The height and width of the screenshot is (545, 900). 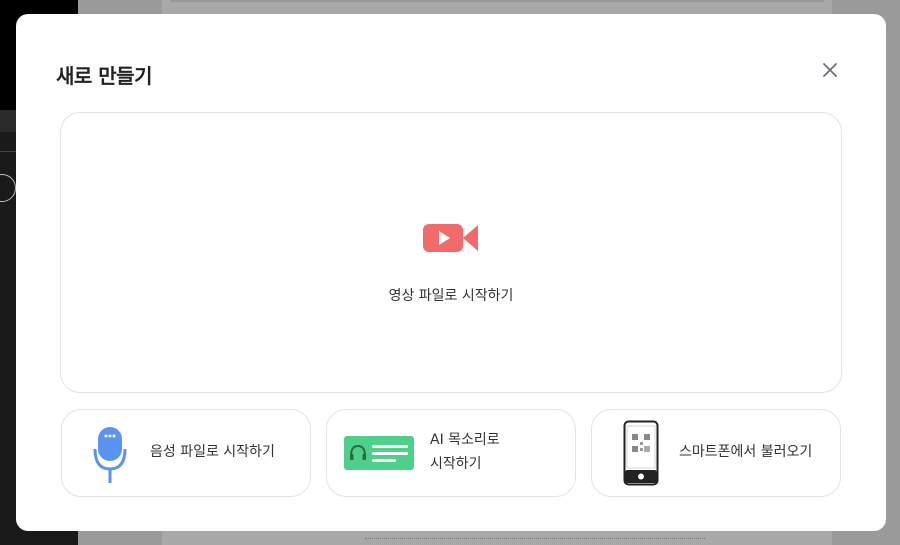 What do you see at coordinates (110, 455) in the screenshot?
I see `microphone-icon` at bounding box center [110, 455].